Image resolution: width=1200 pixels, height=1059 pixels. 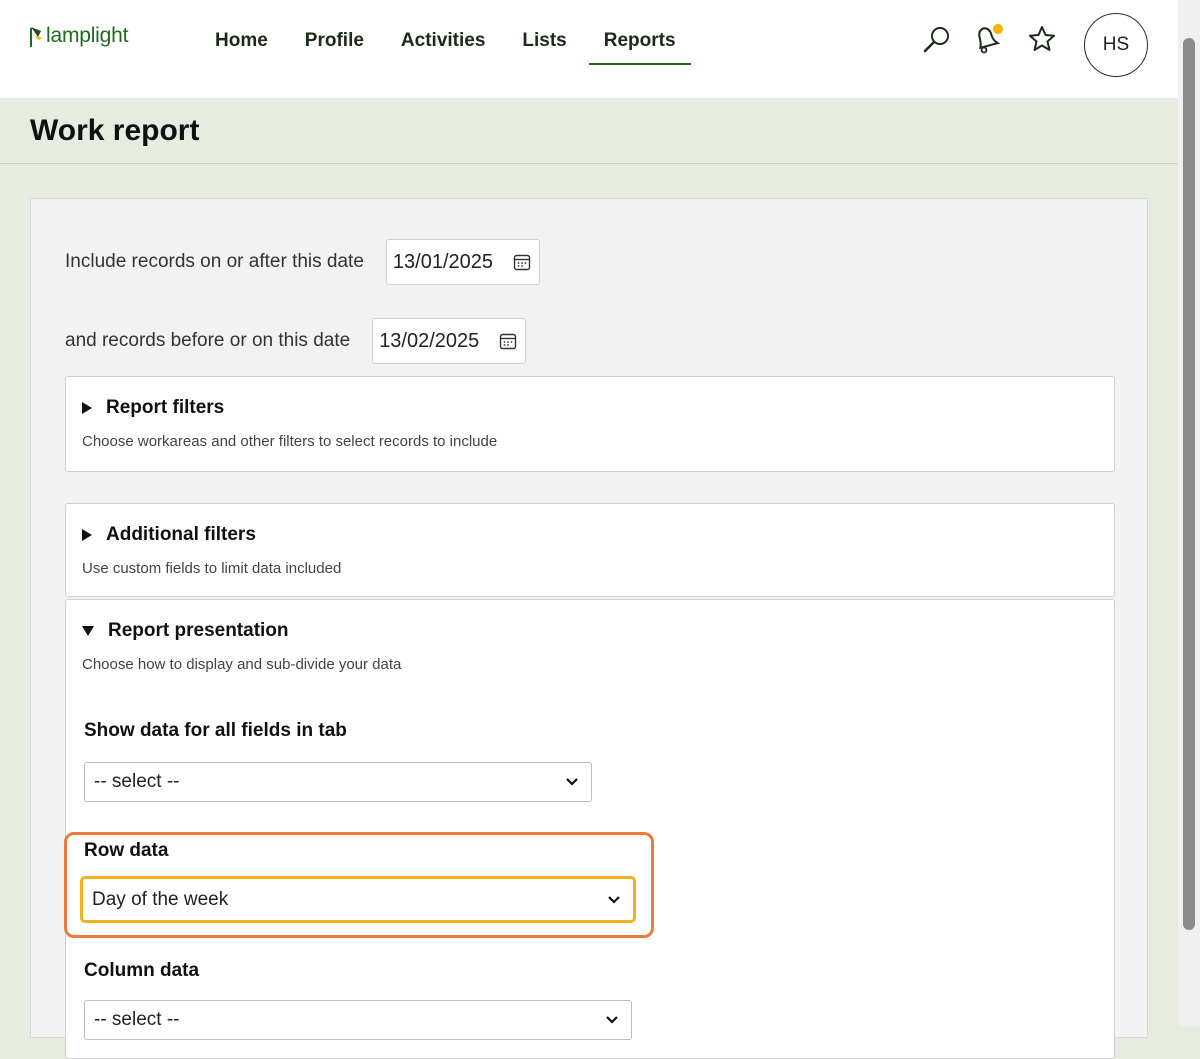 I want to click on report-presentation-toggle: Report presentation, so click(x=185, y=631).